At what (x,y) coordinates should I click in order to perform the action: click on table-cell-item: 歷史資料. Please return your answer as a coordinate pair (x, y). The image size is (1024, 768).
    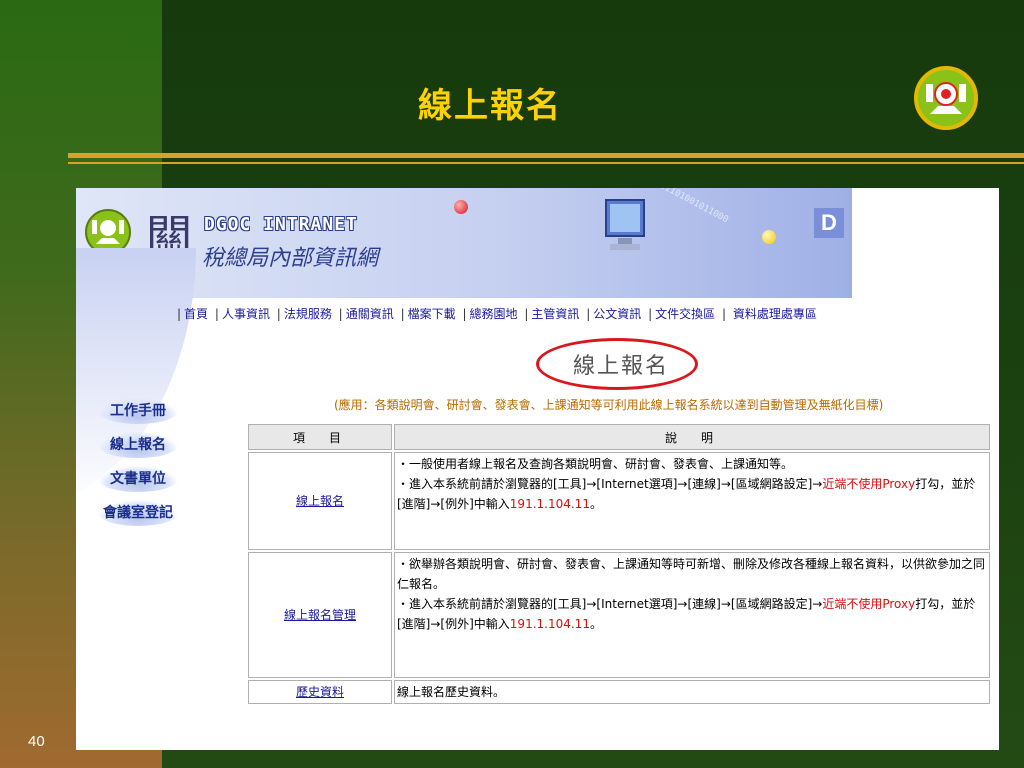
    Looking at the image, I should click on (320, 692).